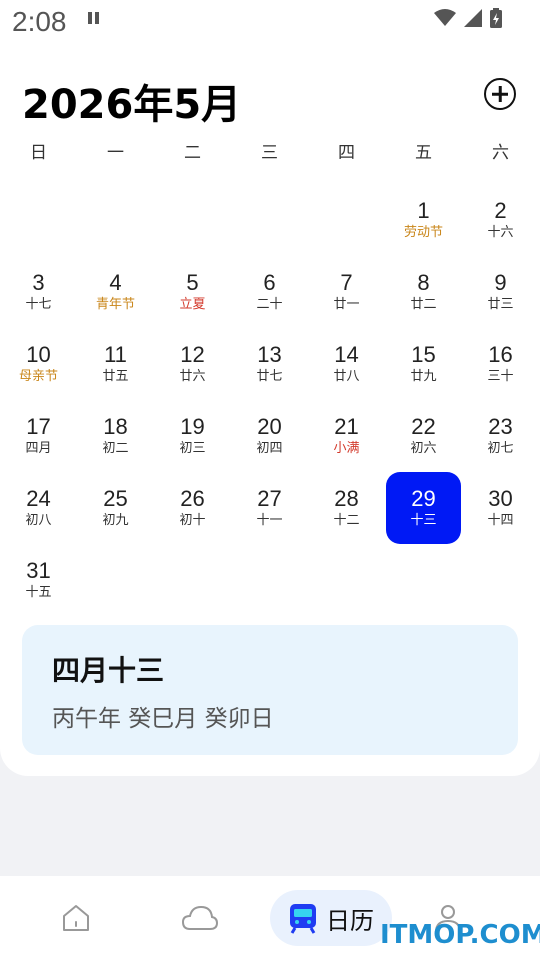 This screenshot has height=960, width=540. I want to click on day-cell: 4 青年节, so click(115, 292).